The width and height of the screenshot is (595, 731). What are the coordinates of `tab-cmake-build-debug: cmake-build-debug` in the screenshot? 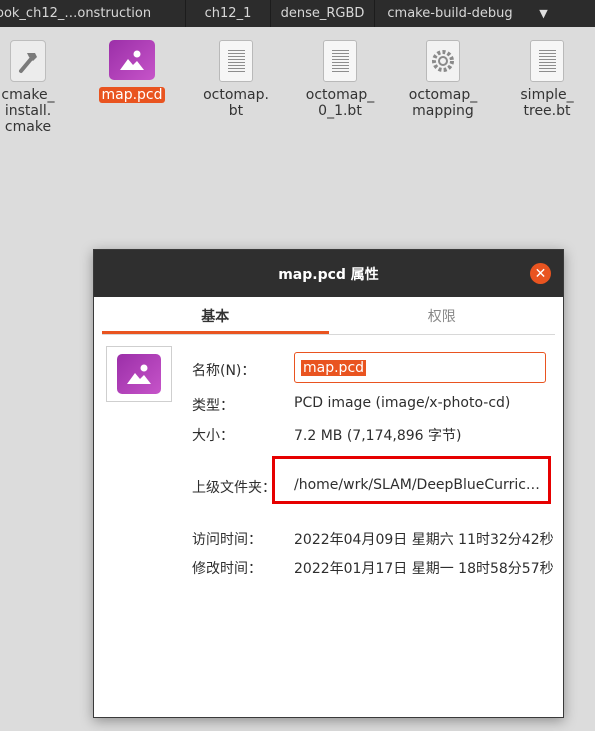 It's located at (450, 13).